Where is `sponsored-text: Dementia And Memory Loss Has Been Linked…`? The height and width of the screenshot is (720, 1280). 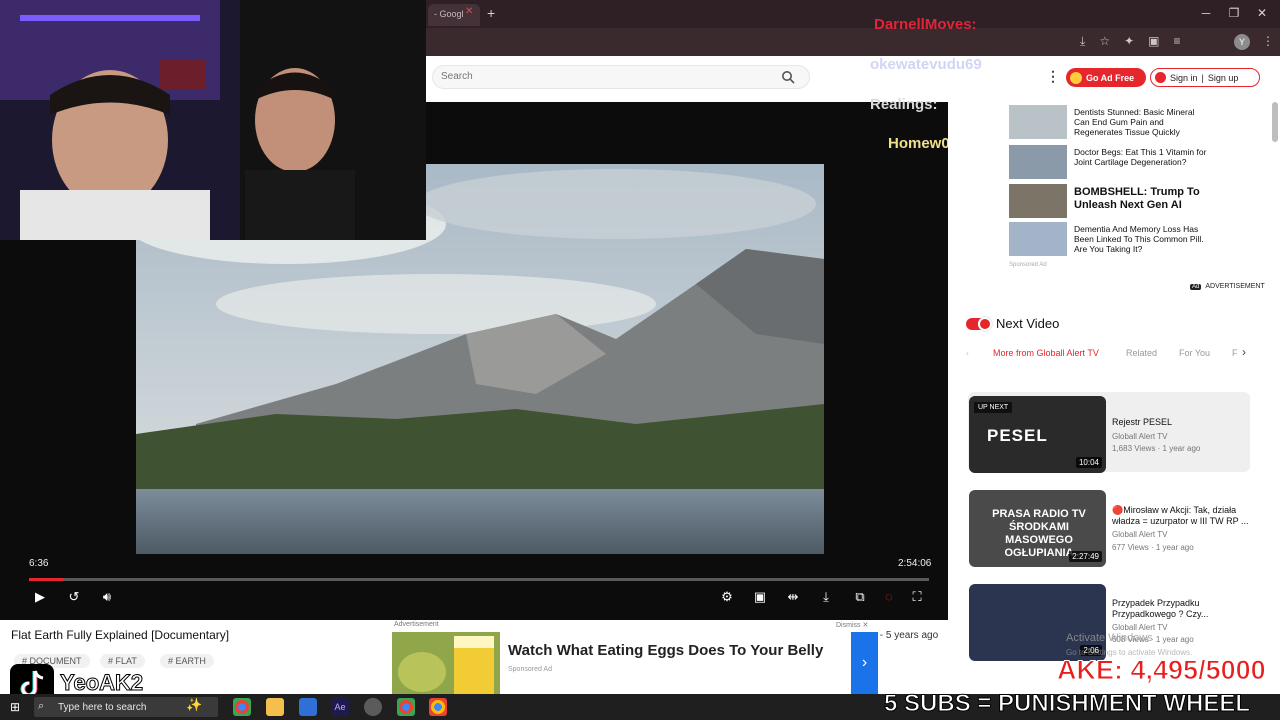 sponsored-text: Dementia And Memory Loss Has Been Linked… is located at coordinates (1139, 239).